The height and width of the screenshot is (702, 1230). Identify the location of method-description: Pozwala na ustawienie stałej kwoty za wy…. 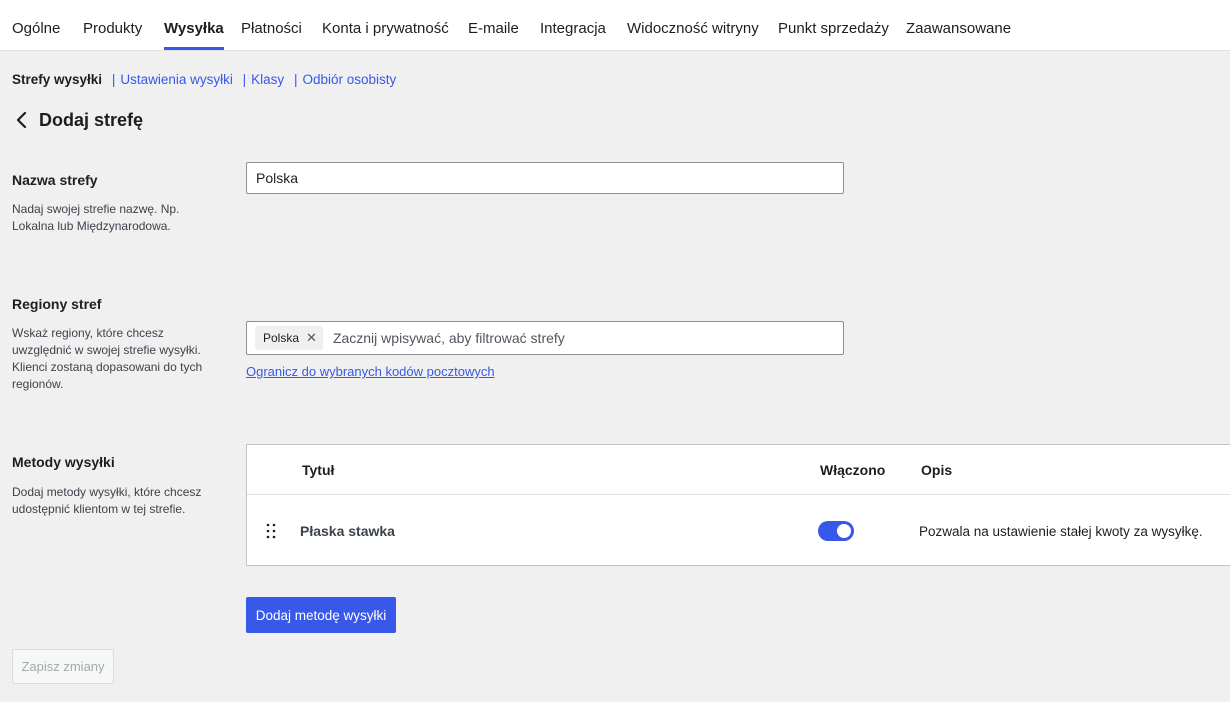
(1061, 531).